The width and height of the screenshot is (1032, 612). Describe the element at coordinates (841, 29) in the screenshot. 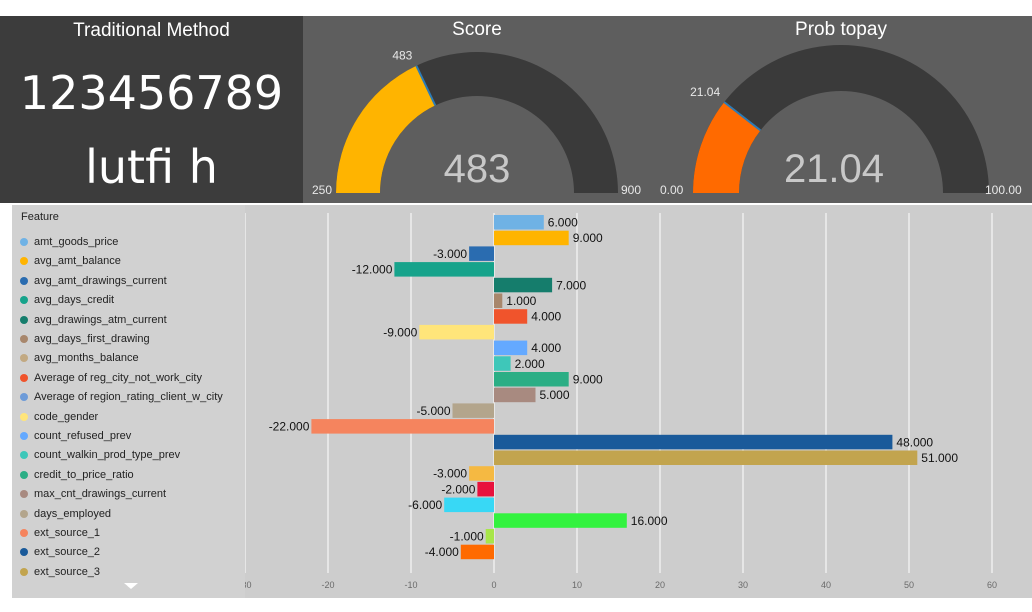

I see `prob-gauge-title: Prob topay` at that location.